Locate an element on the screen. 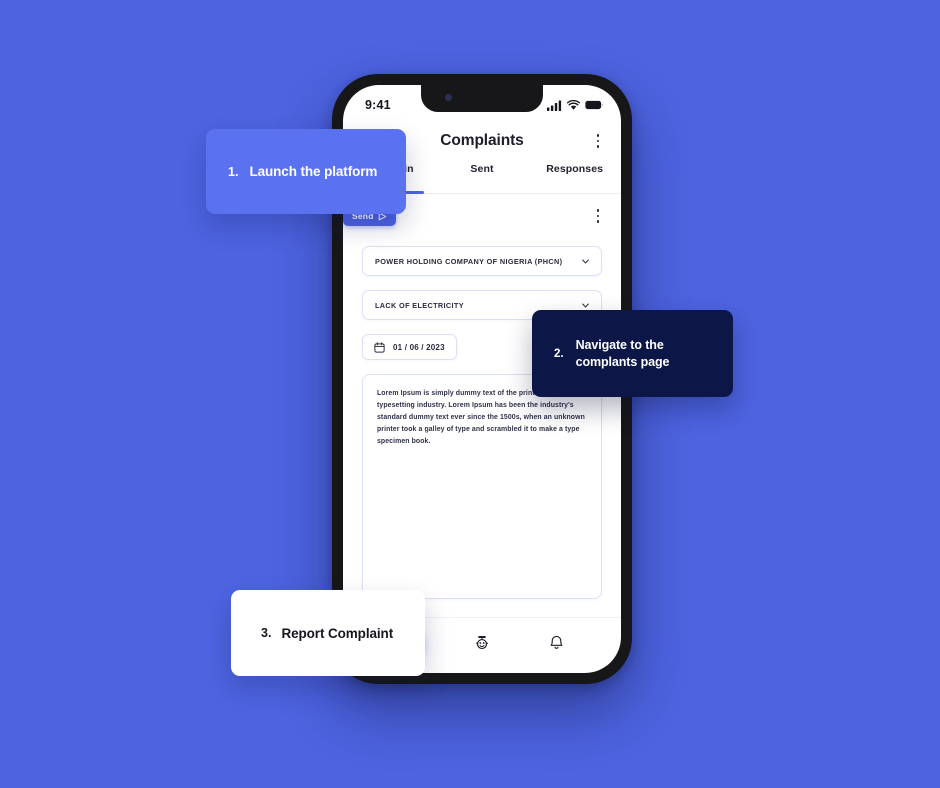 Image resolution: width=940 pixels, height=788 pixels. tab-responses: Responses is located at coordinates (574, 178).